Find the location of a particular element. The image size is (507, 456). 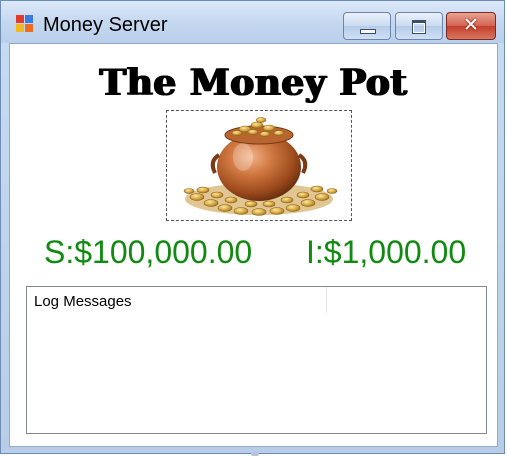

maximize-button is located at coordinates (419, 26).